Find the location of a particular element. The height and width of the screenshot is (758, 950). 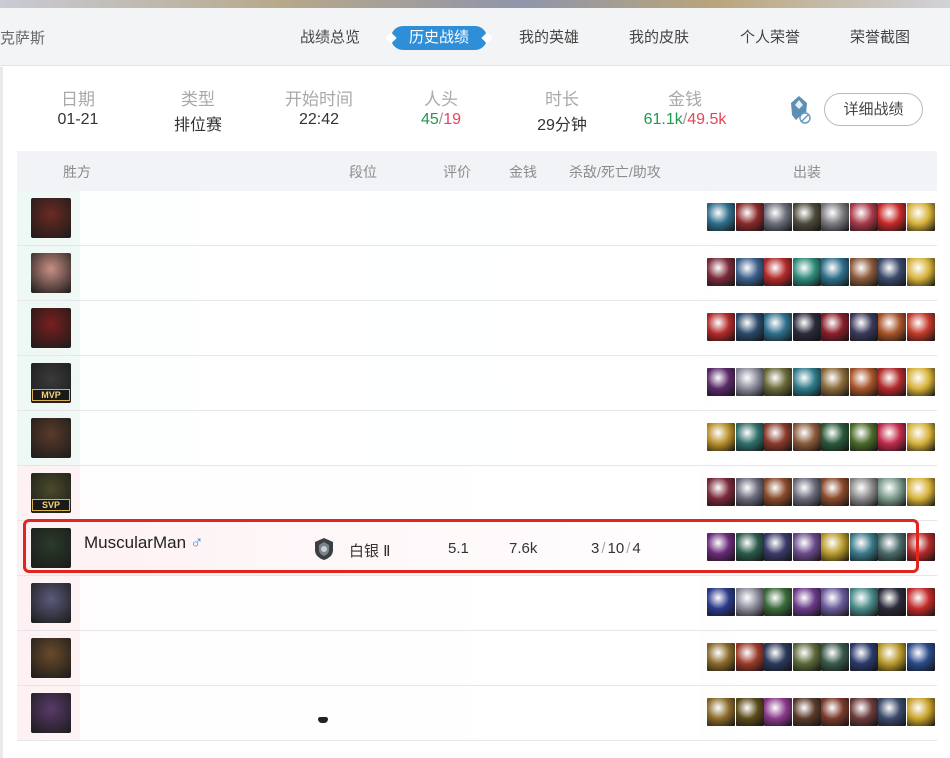

champion-portrait: MVP is located at coordinates (51, 383).